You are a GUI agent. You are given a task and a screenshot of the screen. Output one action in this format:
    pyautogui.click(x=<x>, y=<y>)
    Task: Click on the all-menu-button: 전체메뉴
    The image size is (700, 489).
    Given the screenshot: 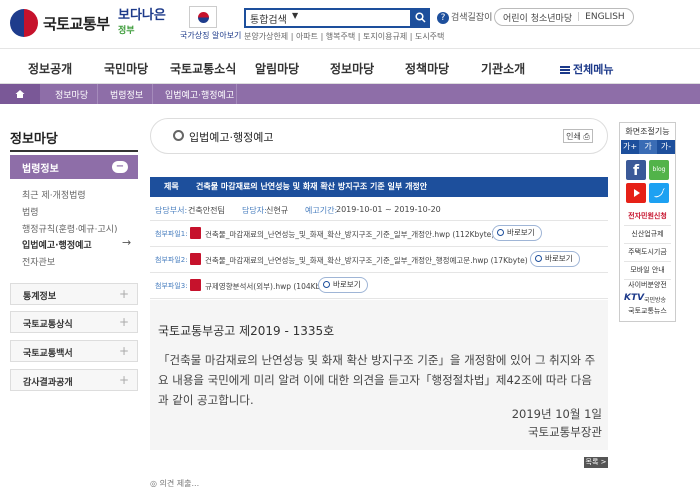 What is the action you would take?
    pyautogui.click(x=586, y=69)
    